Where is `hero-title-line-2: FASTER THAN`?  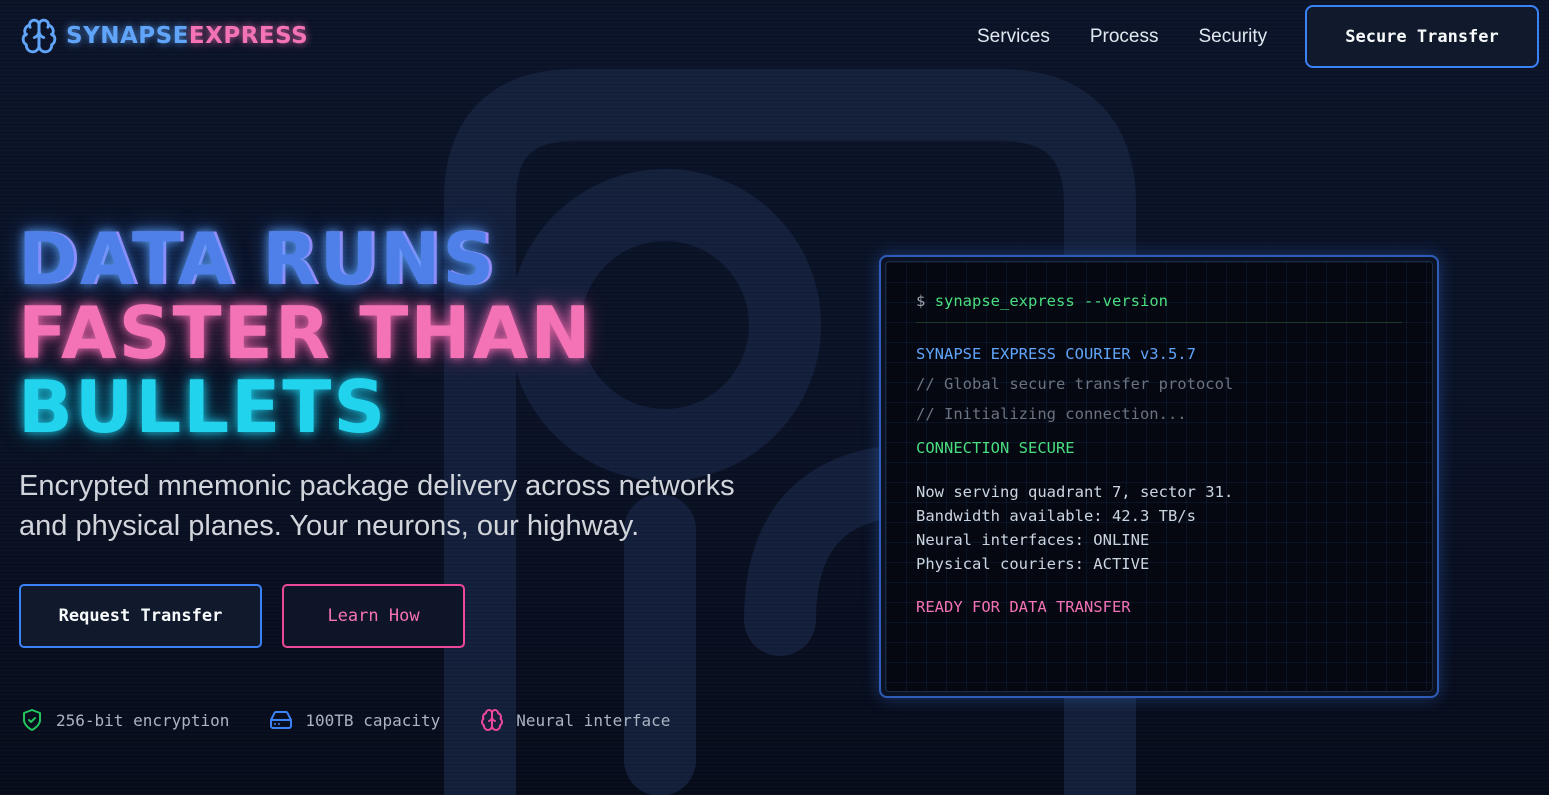 hero-title-line-2: FASTER THAN is located at coordinates (305, 333).